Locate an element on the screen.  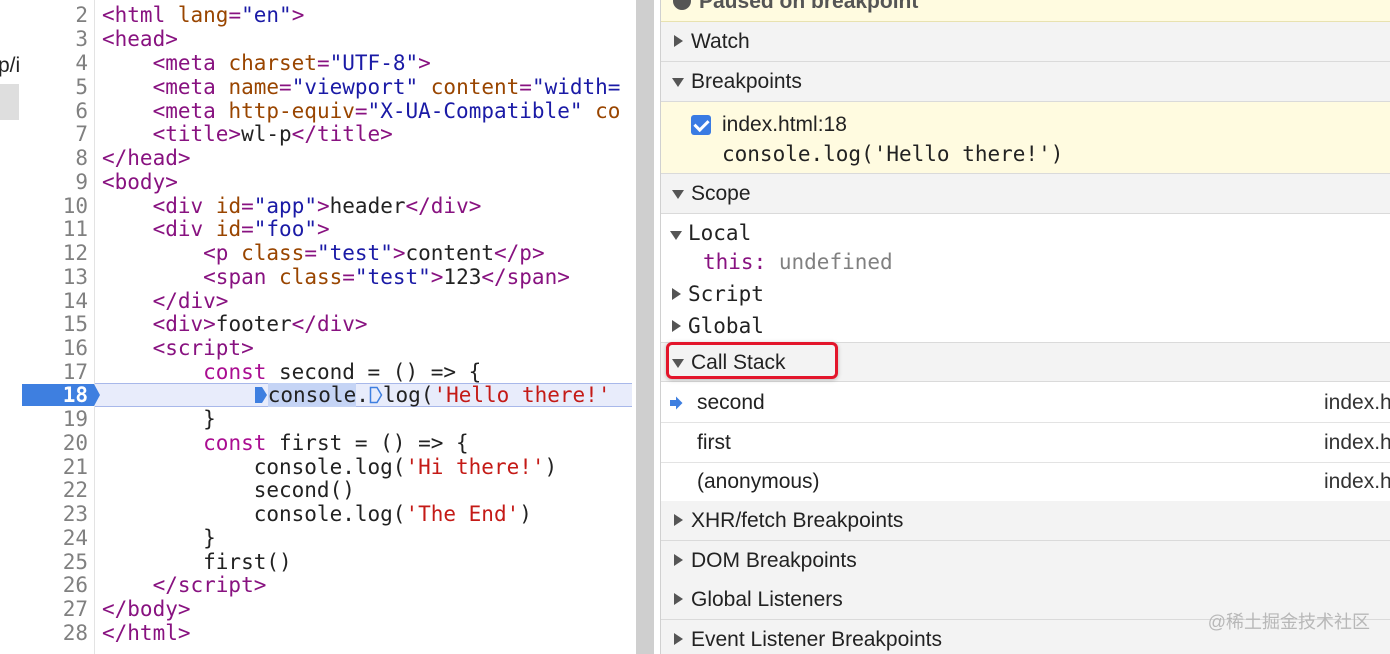
section-breakpoints: Breakpoints is located at coordinates (1025, 82).